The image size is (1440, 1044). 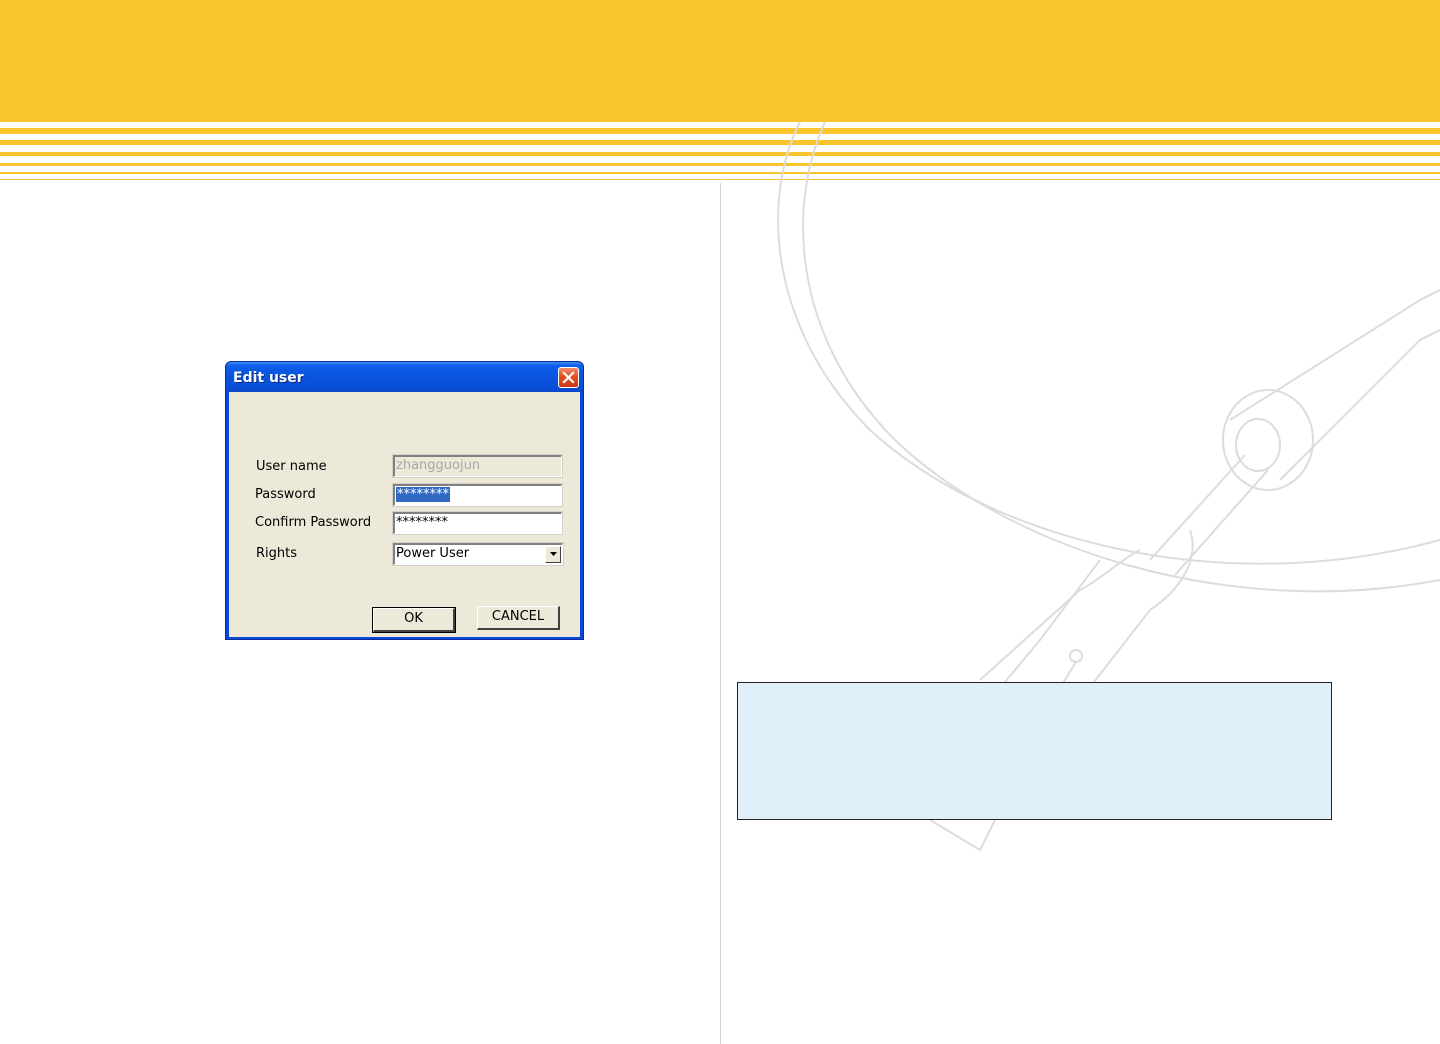 What do you see at coordinates (313, 522) in the screenshot?
I see `confirm-password-label: Confirm Password` at bounding box center [313, 522].